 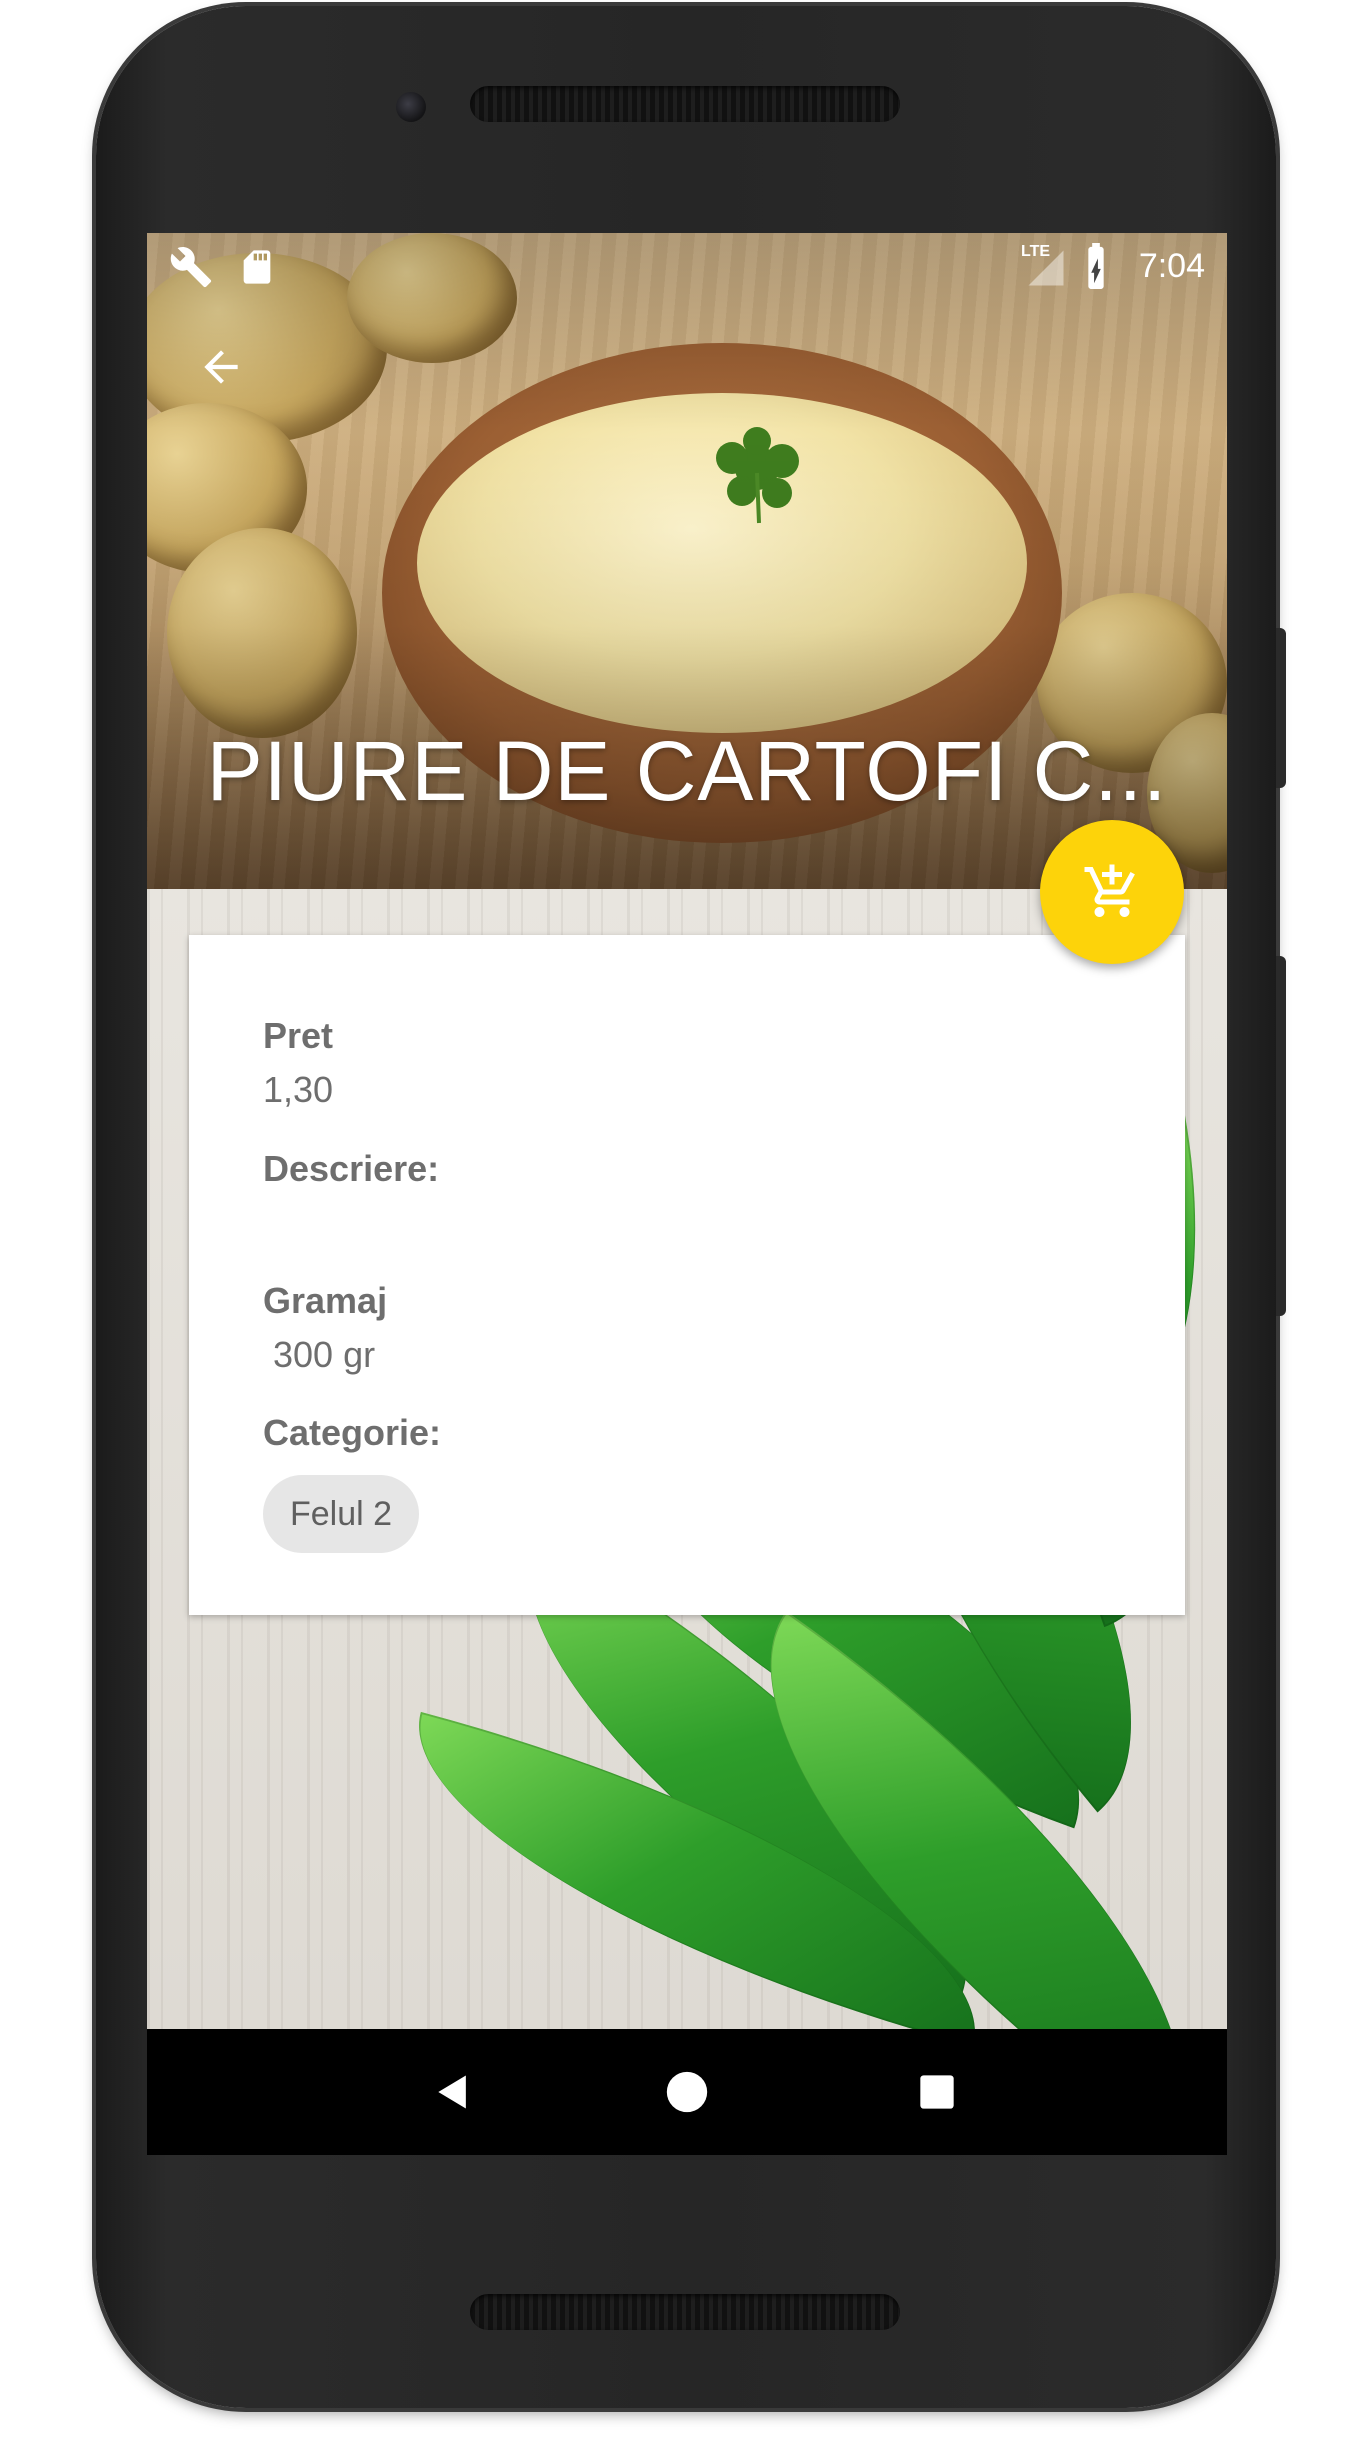 What do you see at coordinates (1096, 266) in the screenshot?
I see `battery-charging-icon` at bounding box center [1096, 266].